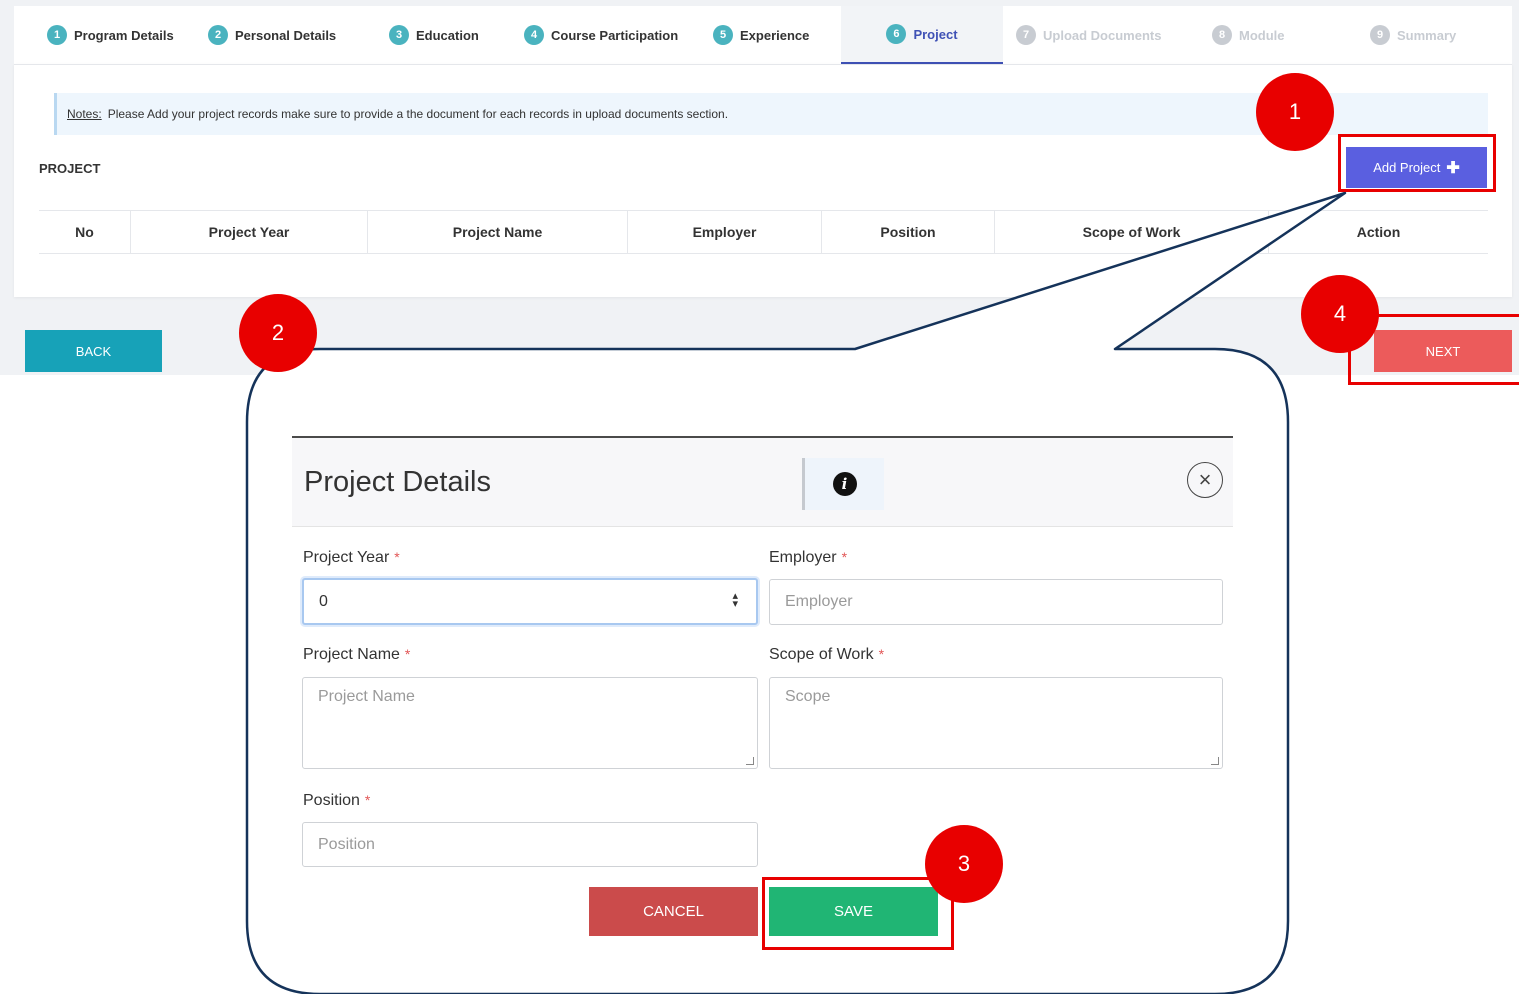 This screenshot has height=994, width=1519. I want to click on step-label: Experience, so click(775, 35).